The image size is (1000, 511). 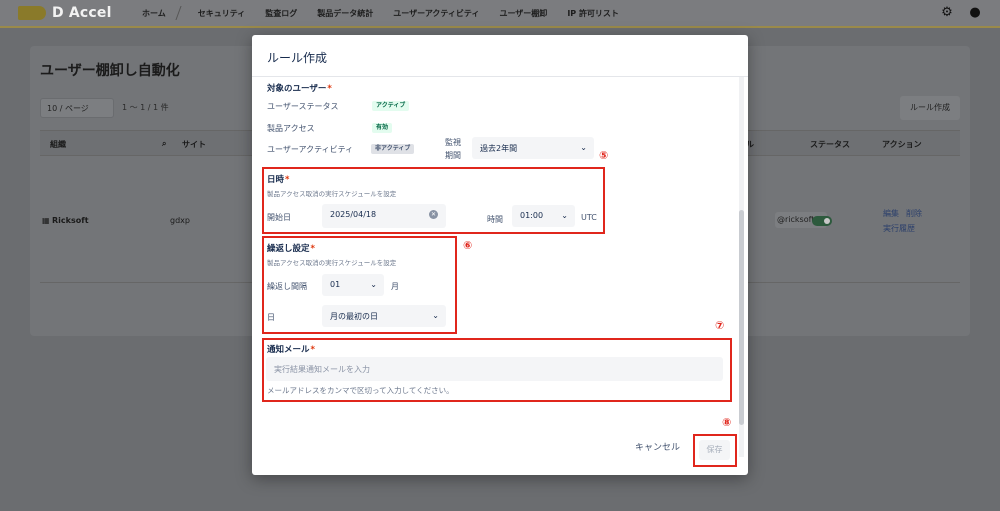 I want to click on product-access-label: 製品アクセス, so click(x=291, y=128).